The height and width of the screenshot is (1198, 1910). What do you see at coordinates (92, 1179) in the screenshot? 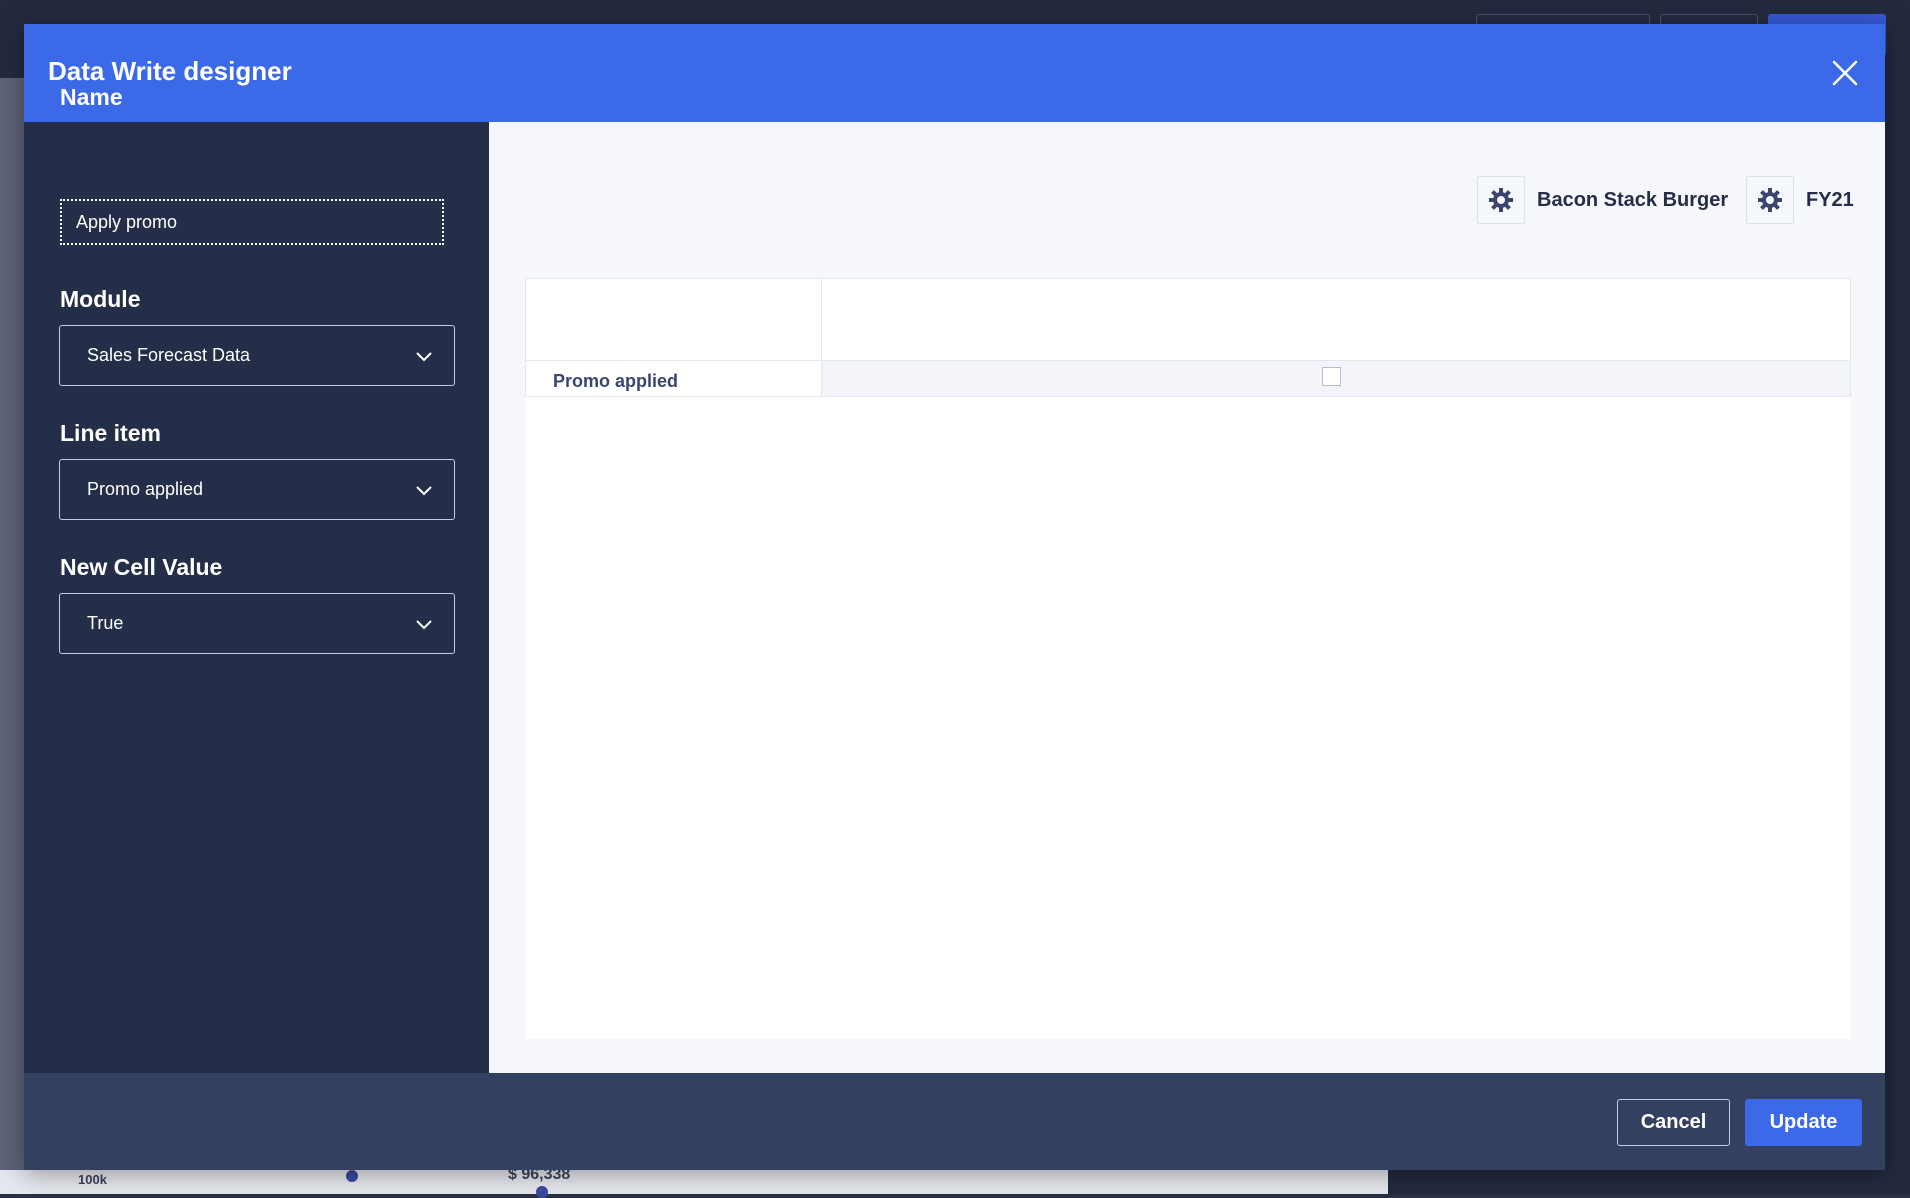
I see `background-axis-tick: 100k` at bounding box center [92, 1179].